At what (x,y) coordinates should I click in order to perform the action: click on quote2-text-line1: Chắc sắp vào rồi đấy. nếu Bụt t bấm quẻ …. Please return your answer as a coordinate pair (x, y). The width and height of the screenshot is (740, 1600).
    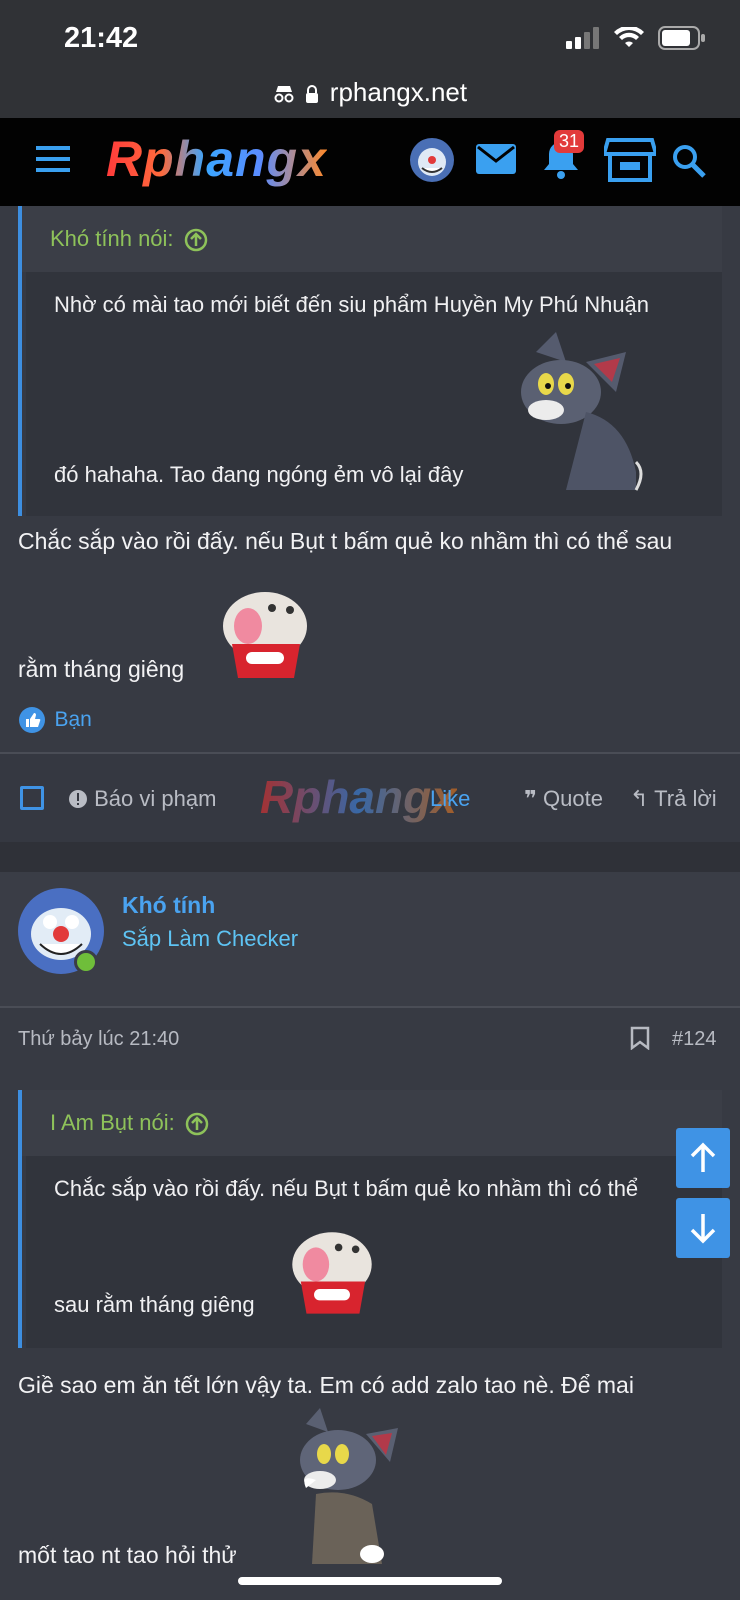
    Looking at the image, I should click on (346, 1188).